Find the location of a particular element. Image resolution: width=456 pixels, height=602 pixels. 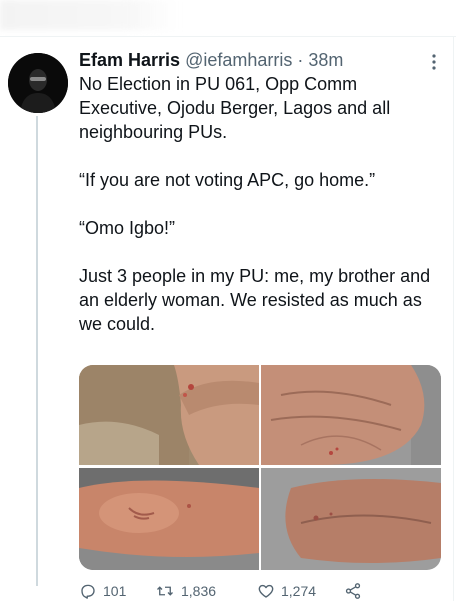

avatar is located at coordinates (38, 83).